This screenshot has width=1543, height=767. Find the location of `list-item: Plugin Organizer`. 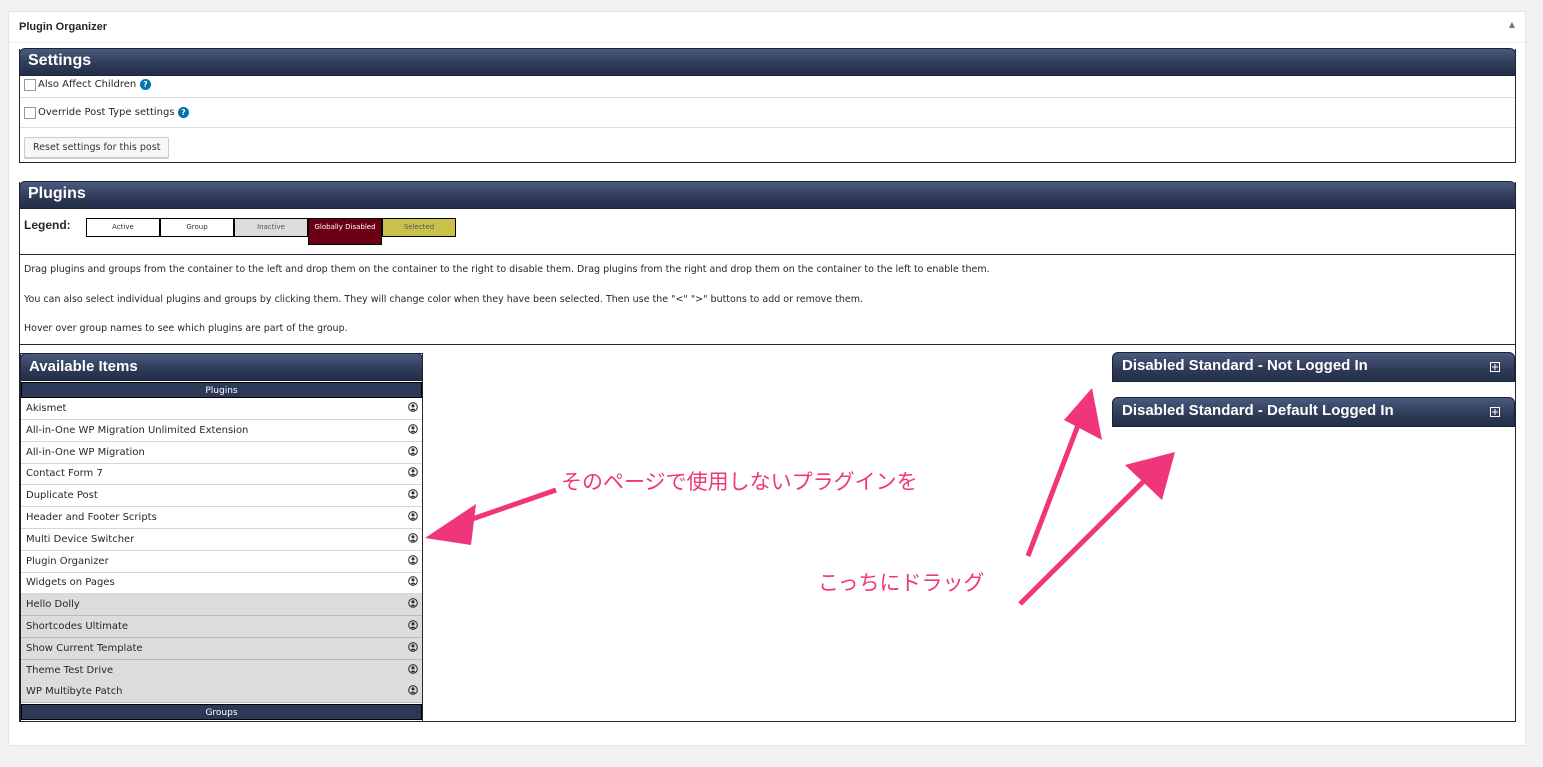

list-item: Plugin Organizer is located at coordinates (221, 562).